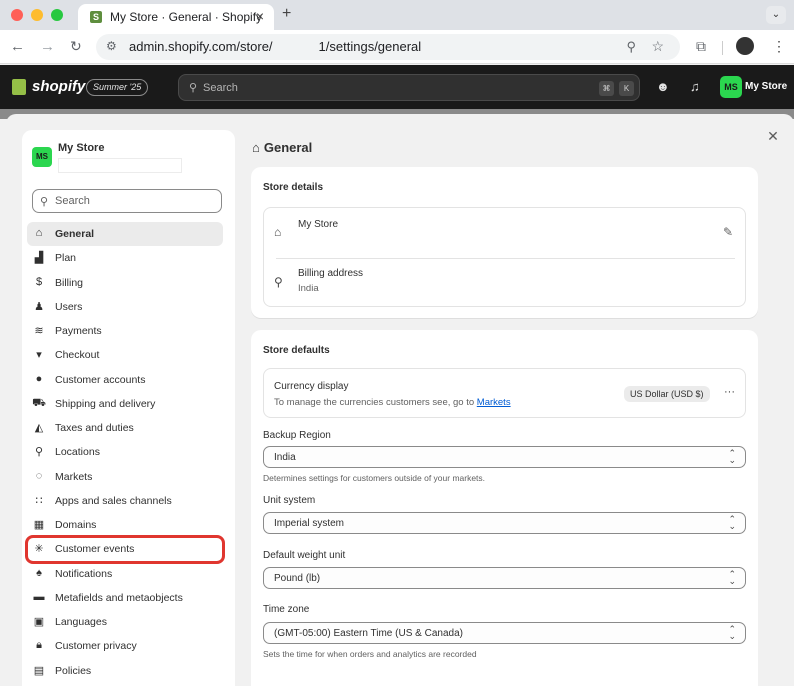 The width and height of the screenshot is (794, 686). Describe the element at coordinates (494, 402) in the screenshot. I see `markets-link: Markets` at that location.